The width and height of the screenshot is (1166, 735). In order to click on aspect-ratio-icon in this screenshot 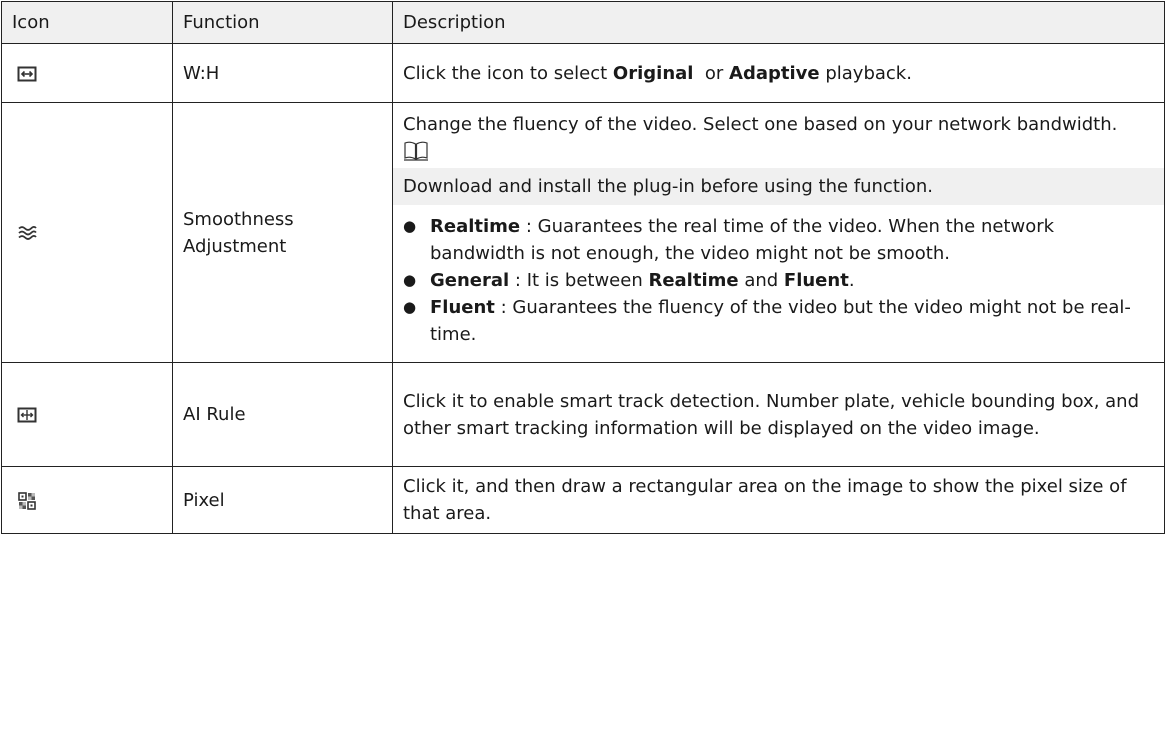, I will do `click(27, 73)`.